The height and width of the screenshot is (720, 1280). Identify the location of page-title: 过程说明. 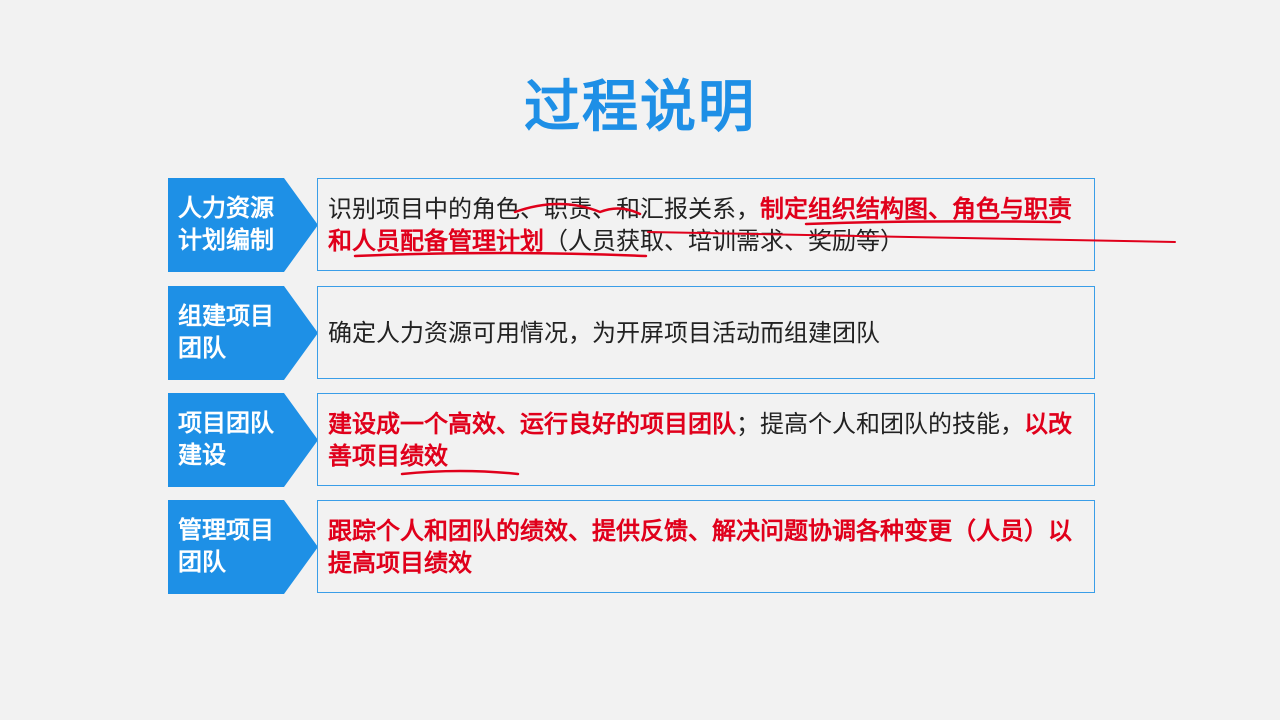
(640, 107).